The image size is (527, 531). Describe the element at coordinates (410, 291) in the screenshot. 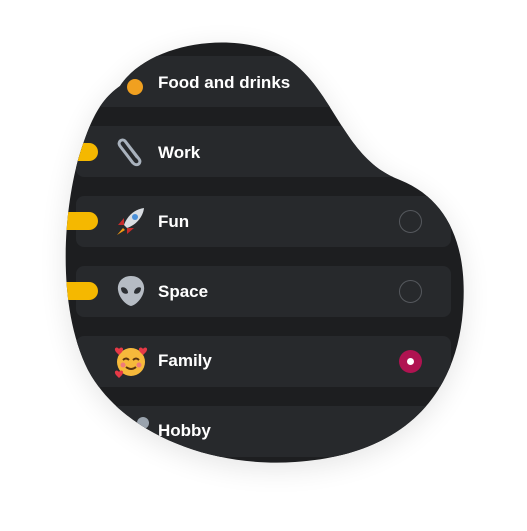

I see `space-radio-button` at that location.